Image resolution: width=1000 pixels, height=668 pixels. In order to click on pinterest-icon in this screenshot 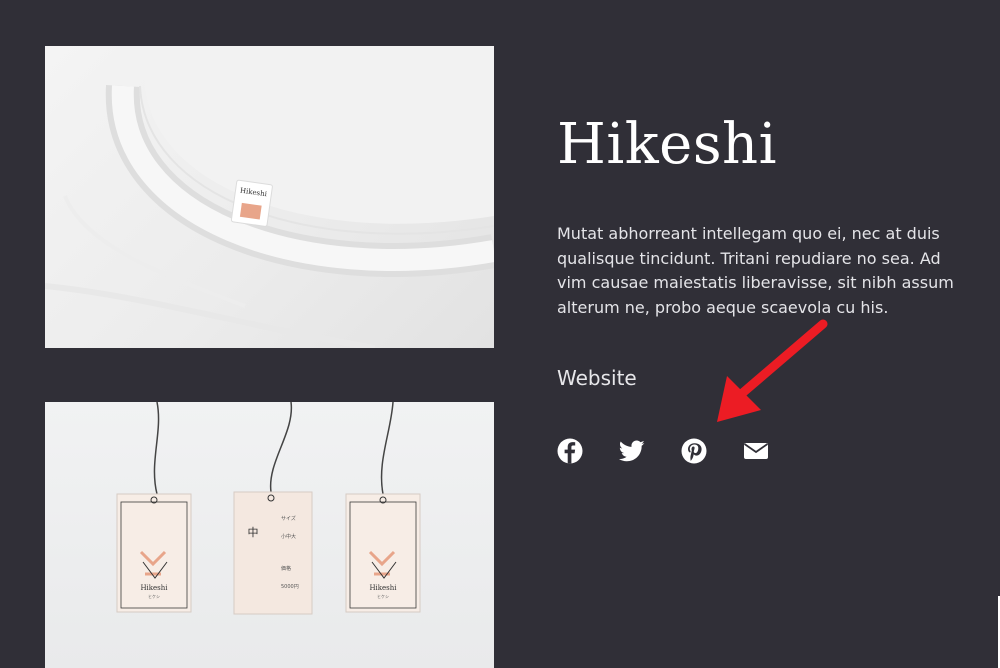, I will do `click(694, 451)`.